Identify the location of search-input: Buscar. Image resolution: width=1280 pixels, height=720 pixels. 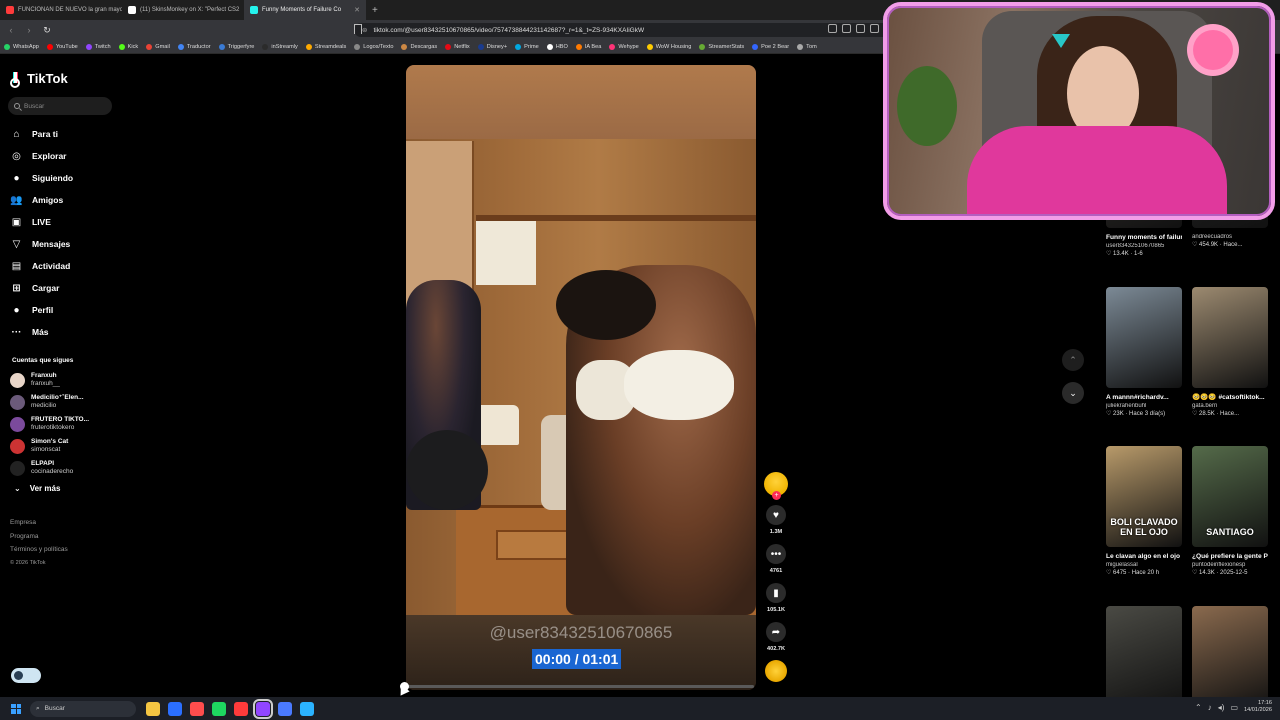
(60, 106).